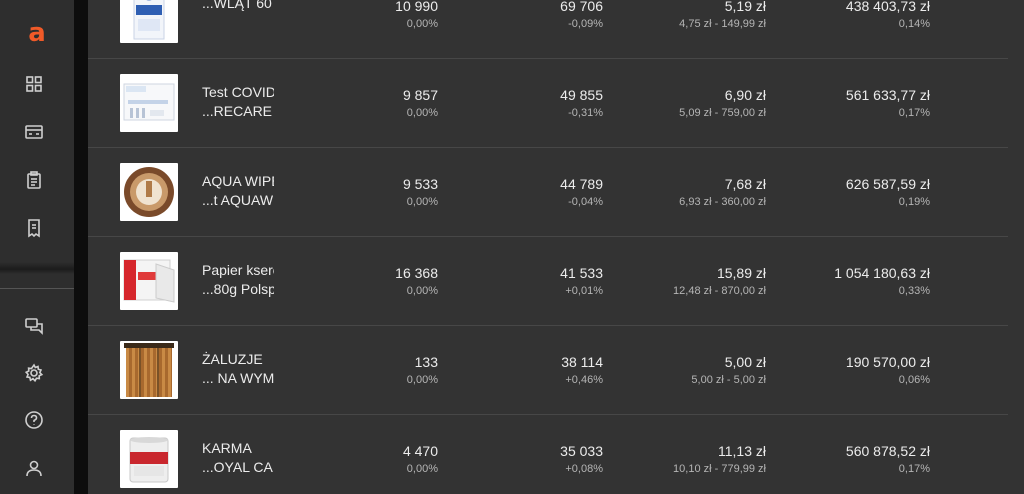  I want to click on settings-gear-icon, so click(34, 373).